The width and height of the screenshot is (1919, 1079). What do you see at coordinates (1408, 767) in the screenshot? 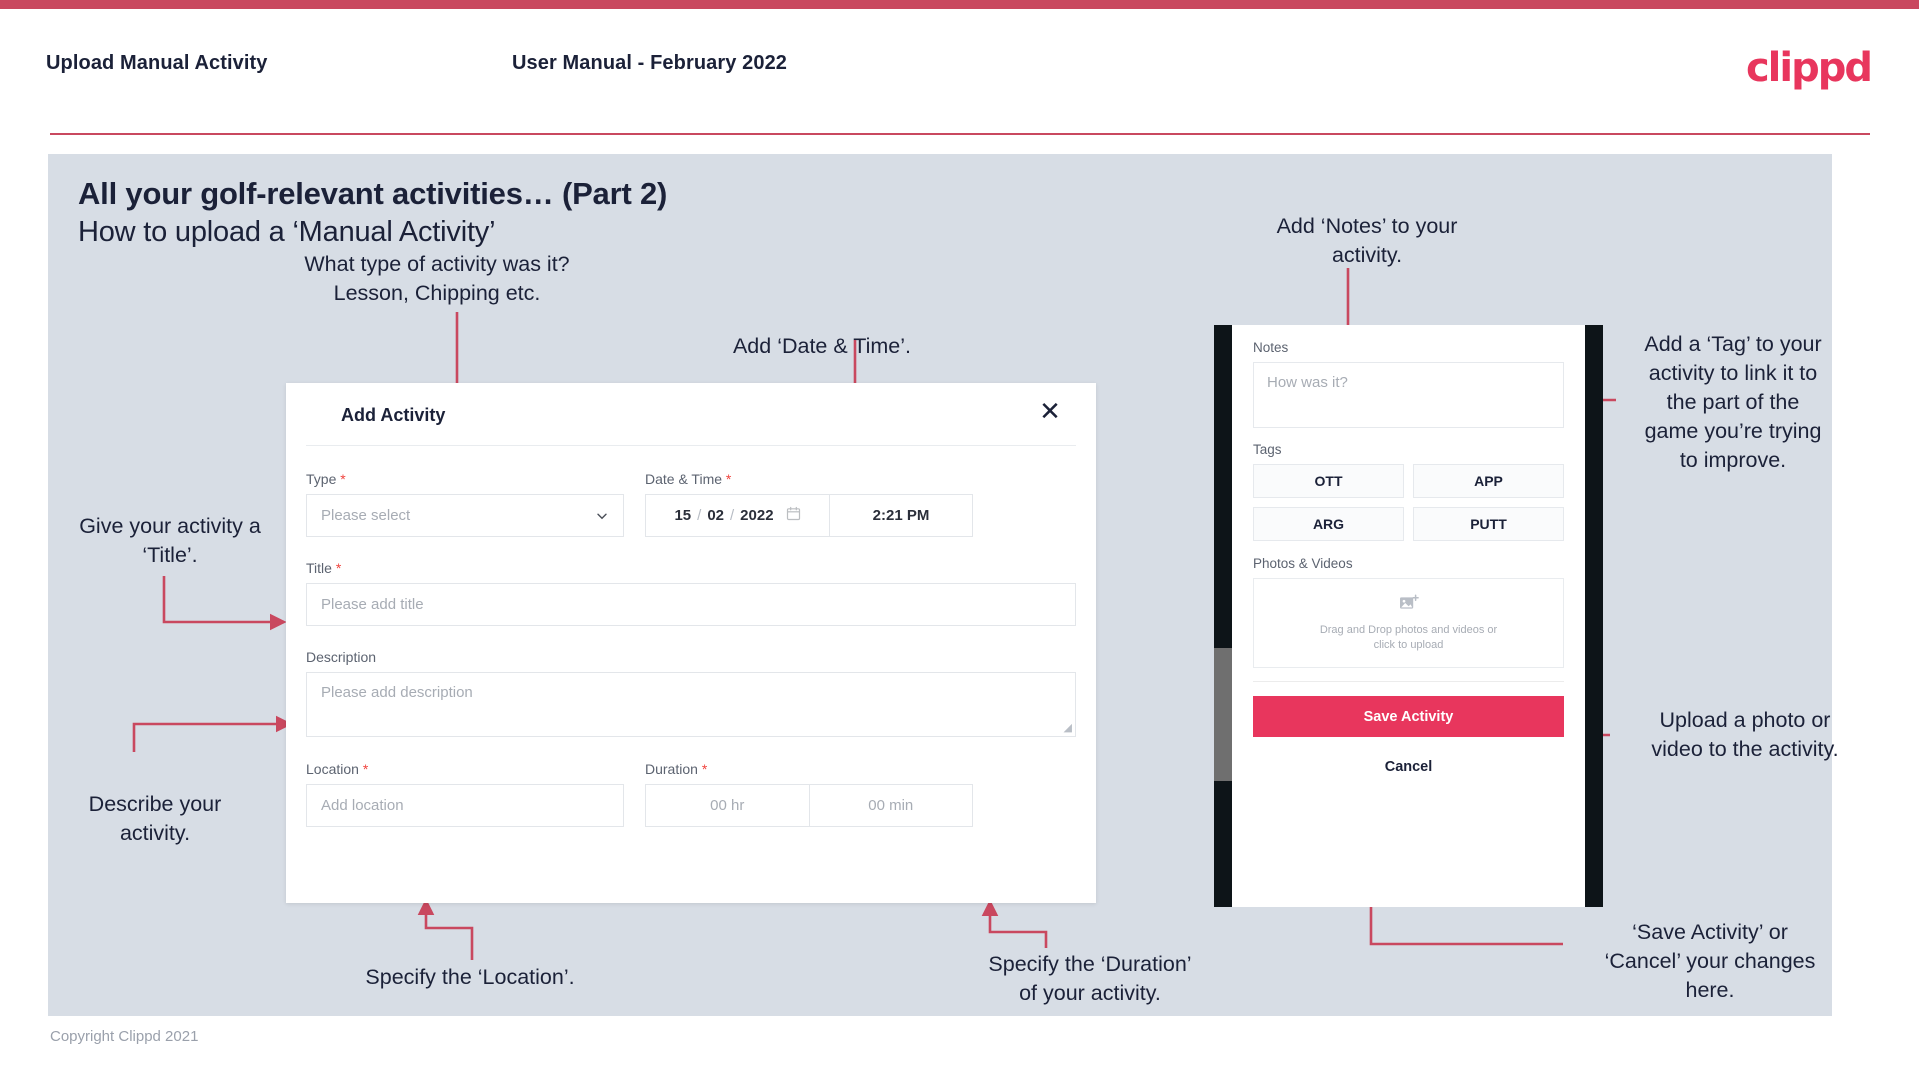
I see `cancel-button: Cancel` at bounding box center [1408, 767].